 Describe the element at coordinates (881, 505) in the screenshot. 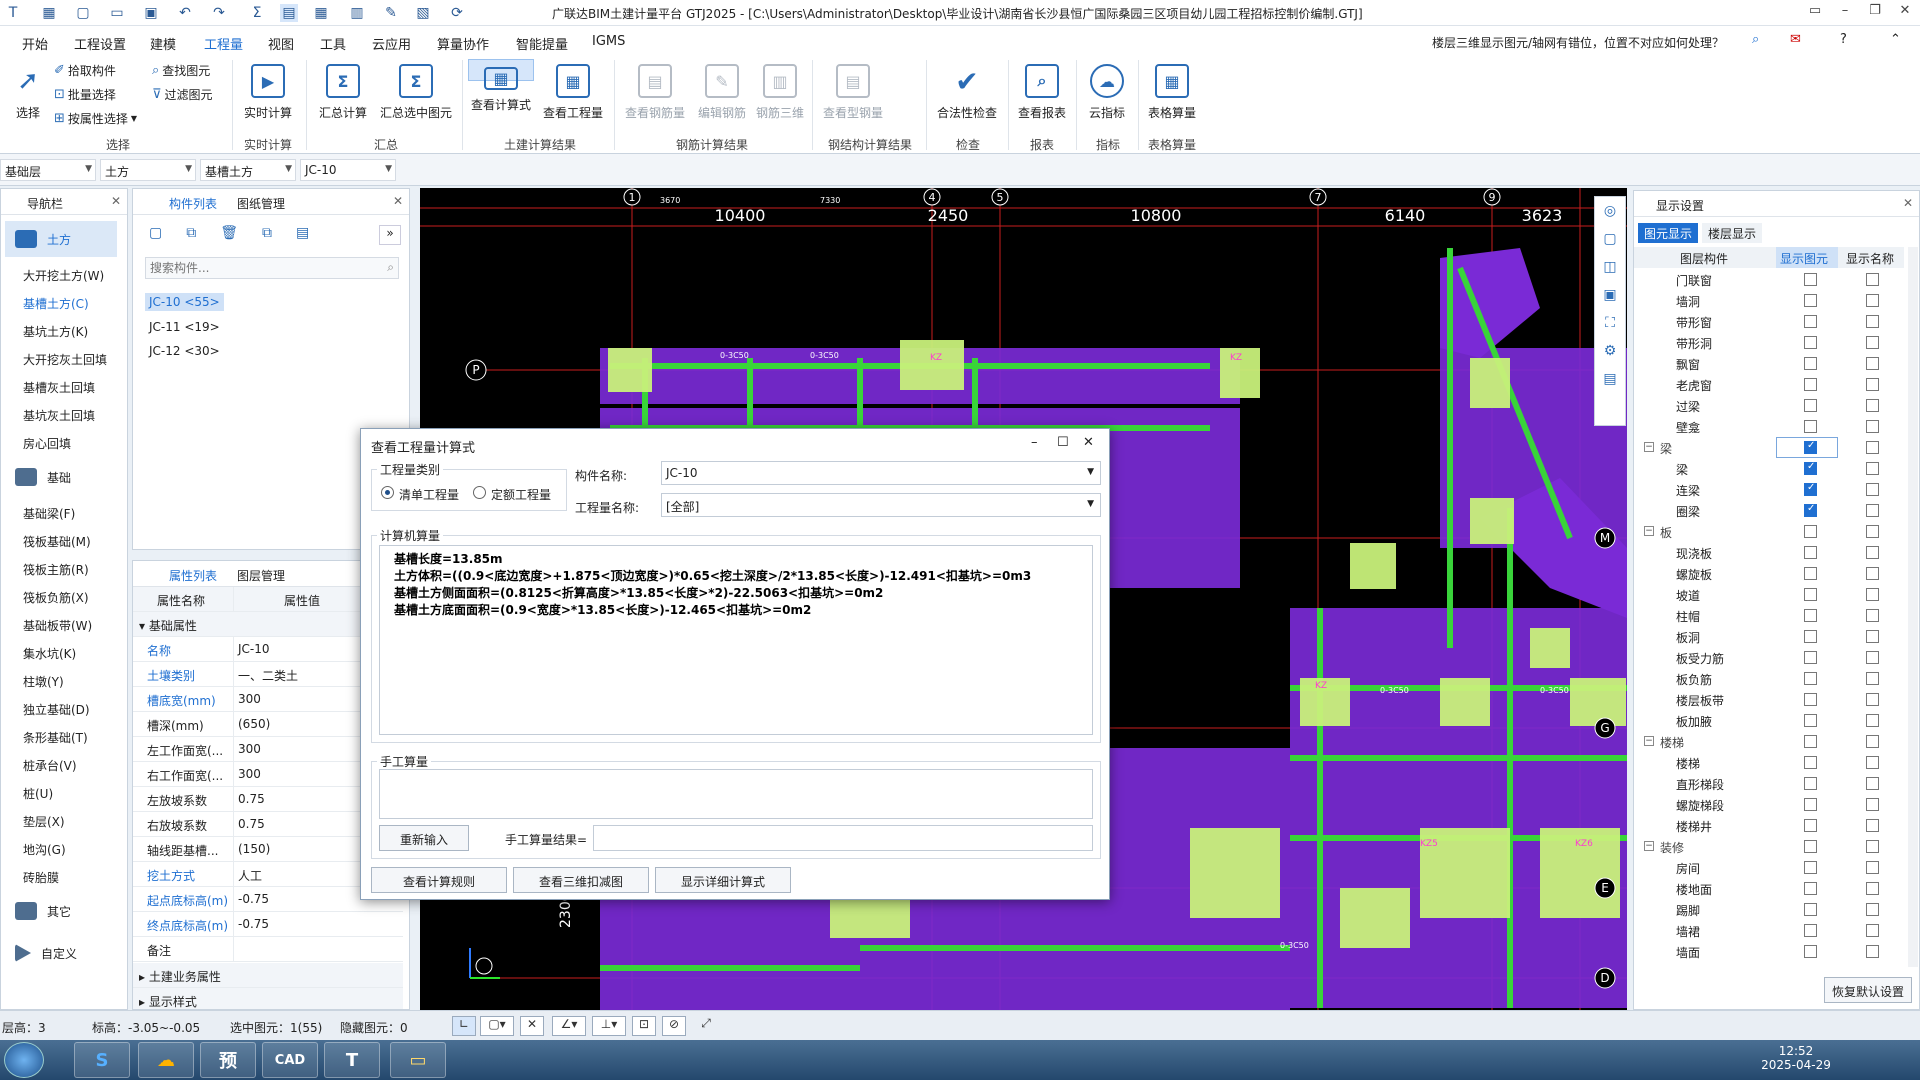

I see `qty-name-select: [全部] ▼` at that location.